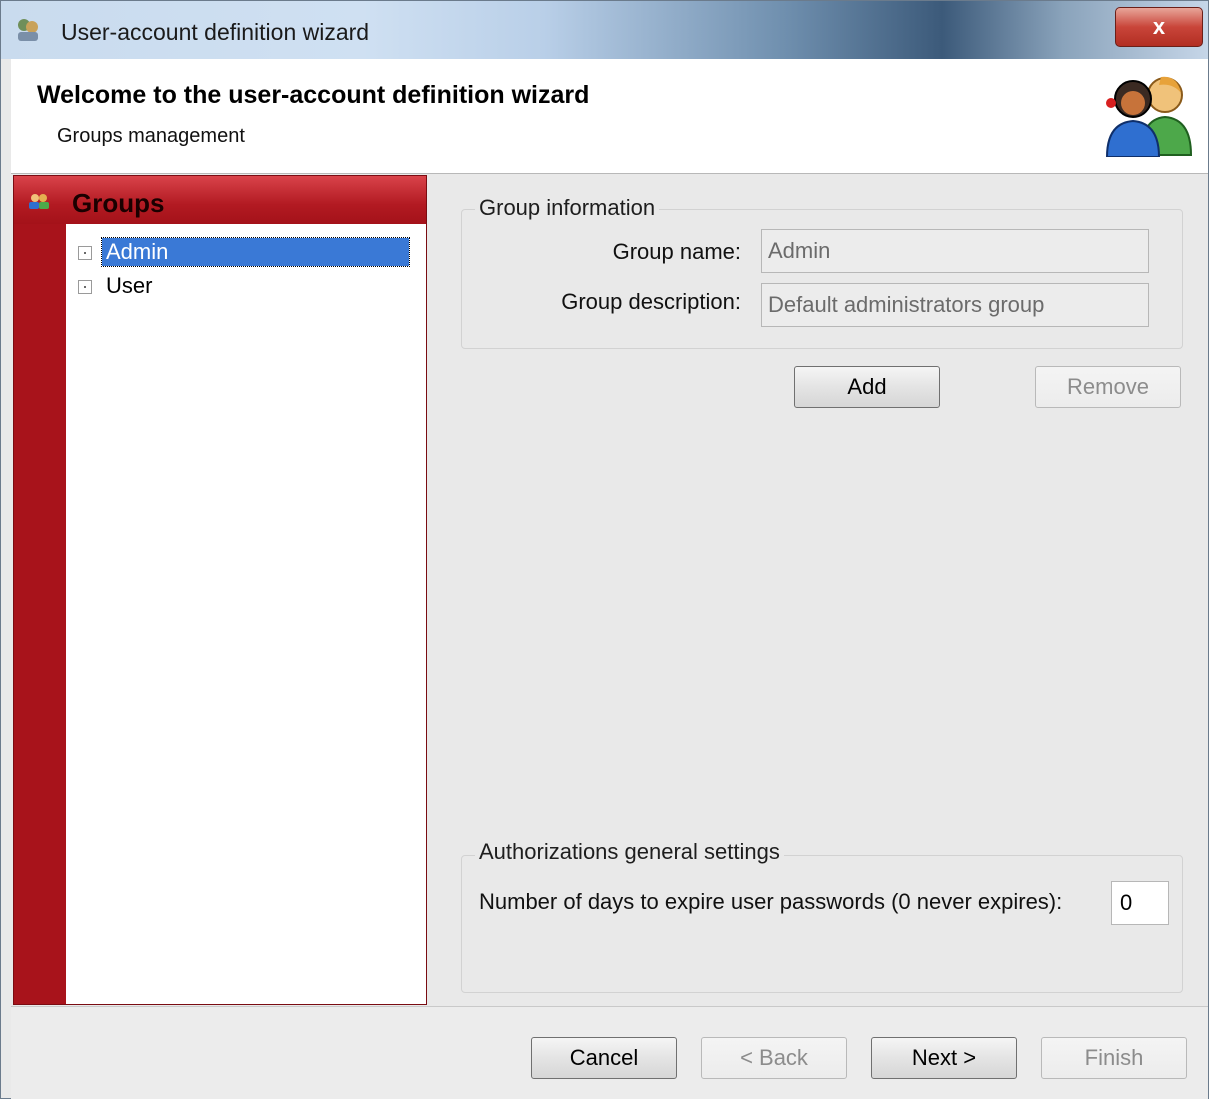 Image resolution: width=1209 pixels, height=1099 pixels. Describe the element at coordinates (28, 30) in the screenshot. I see `app-icon` at that location.